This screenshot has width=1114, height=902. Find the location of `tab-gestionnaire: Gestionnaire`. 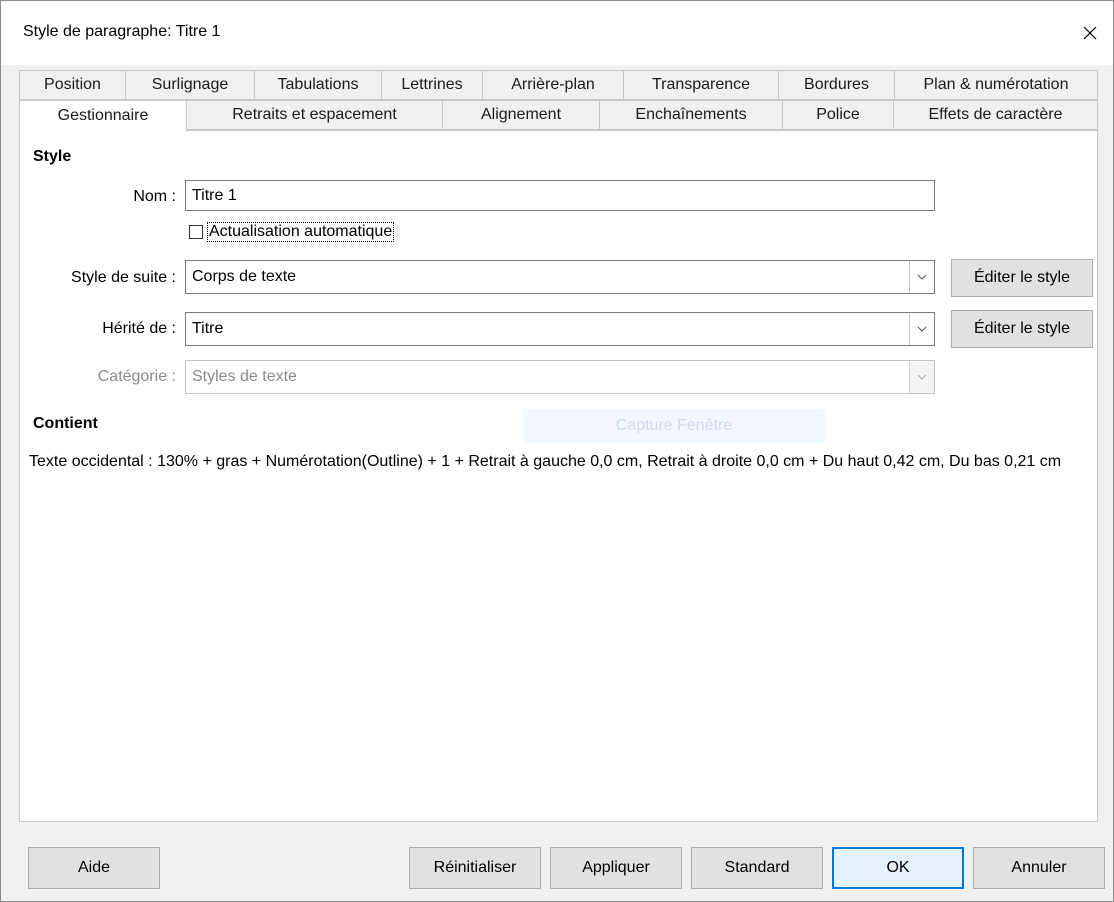

tab-gestionnaire: Gestionnaire is located at coordinates (103, 116).